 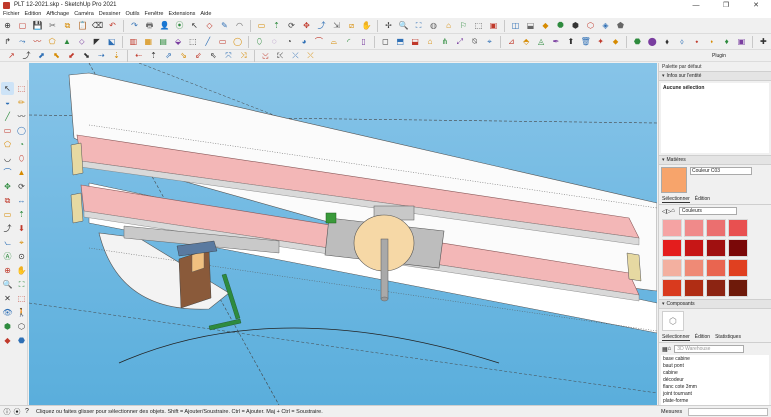 What do you see at coordinates (430, 41) in the screenshot?
I see `toolbar_mid-tool-27-icon: ⌂` at bounding box center [430, 41].